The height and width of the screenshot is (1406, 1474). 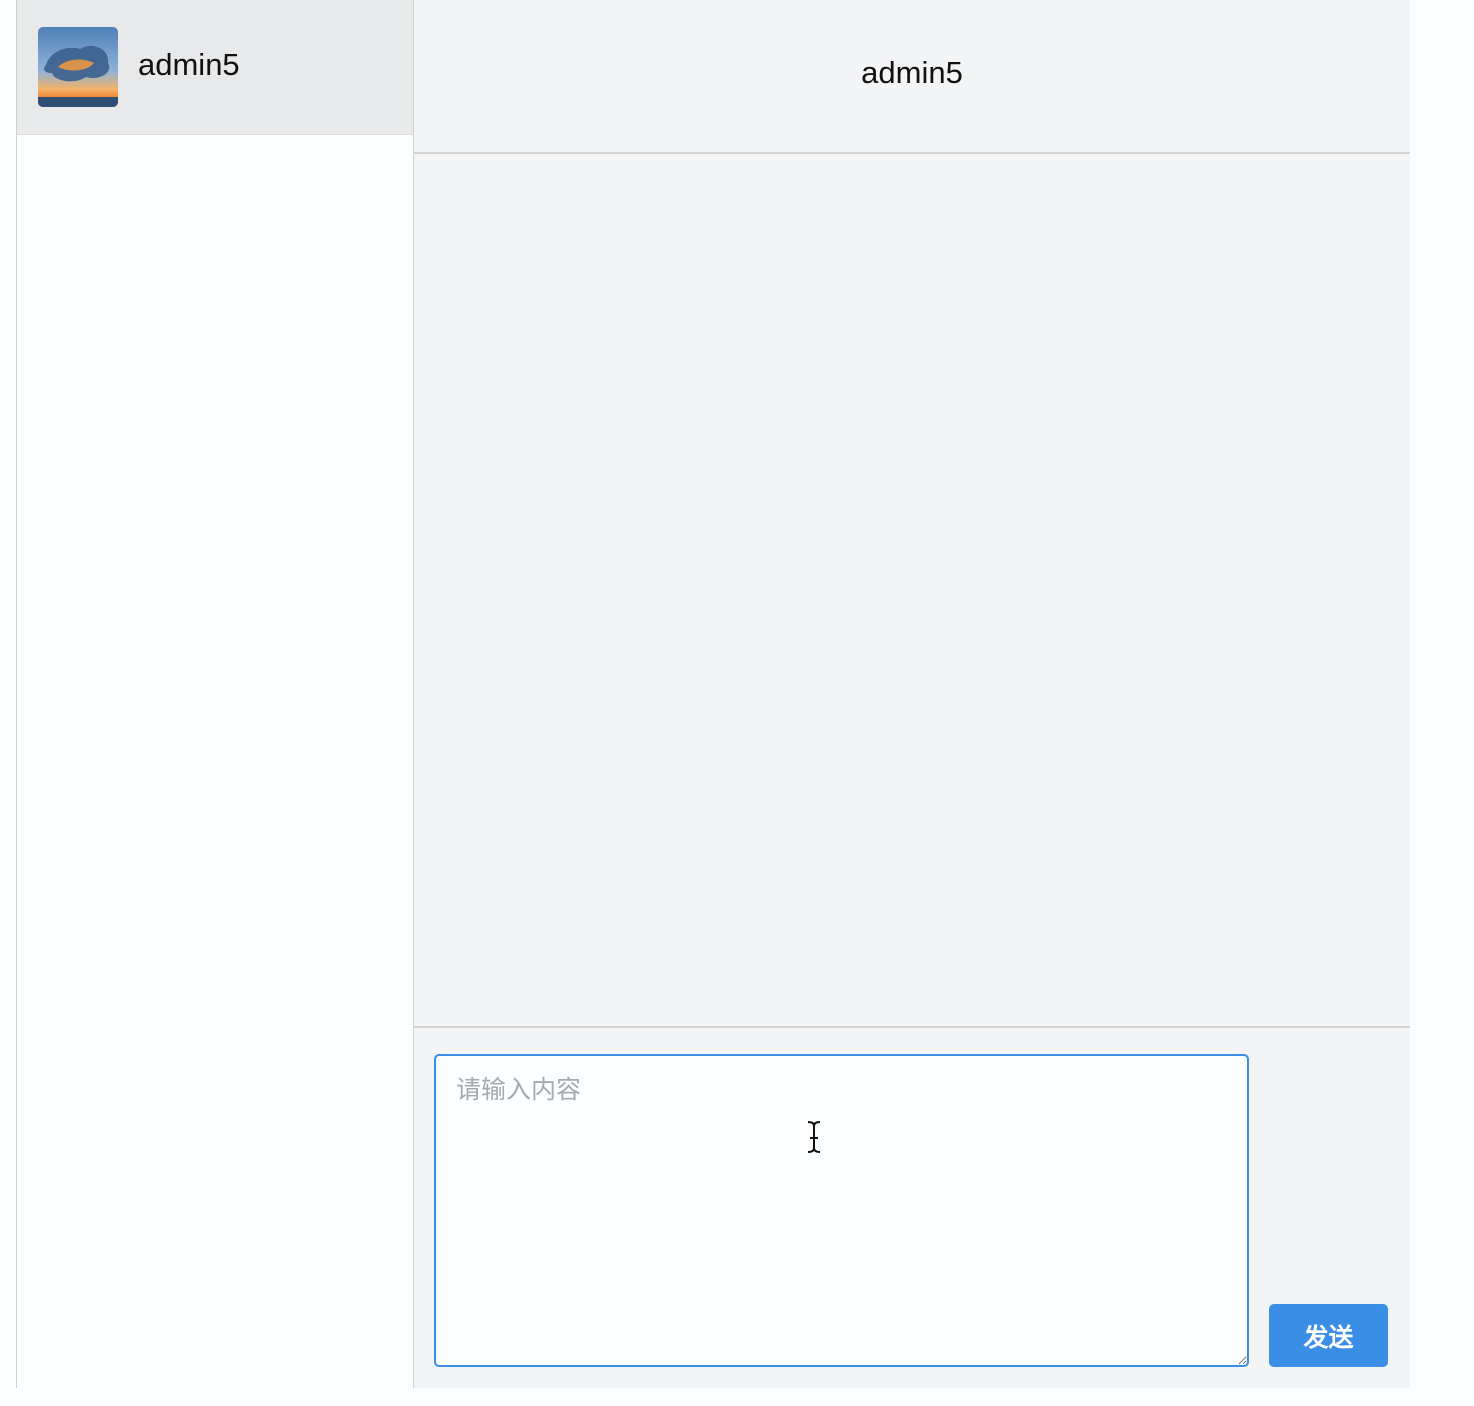 I want to click on chat-header: admin5, so click(x=912, y=77).